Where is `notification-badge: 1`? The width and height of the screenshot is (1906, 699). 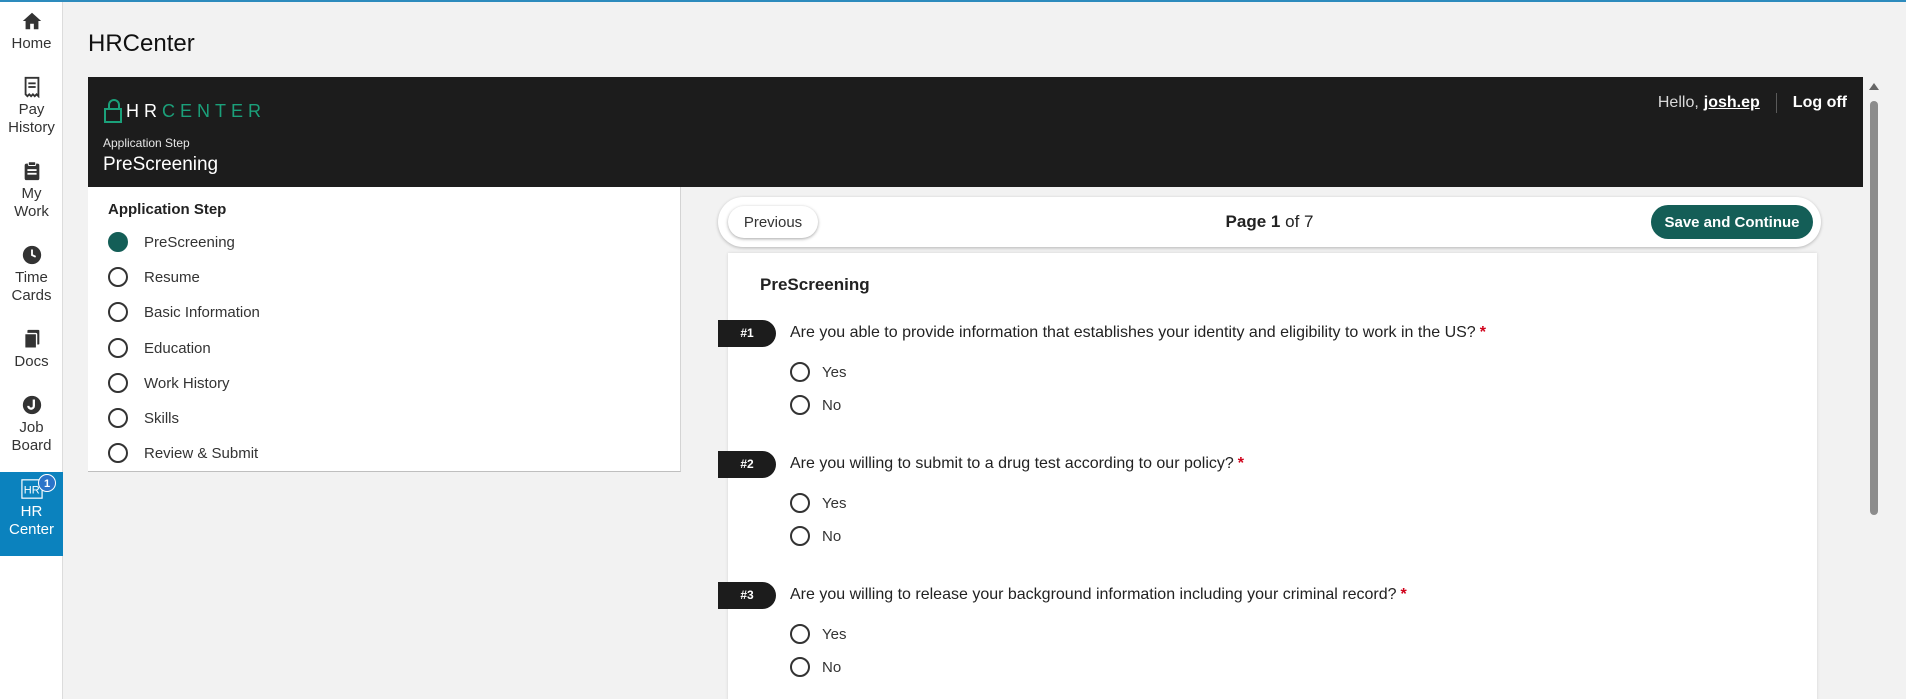 notification-badge: 1 is located at coordinates (47, 483).